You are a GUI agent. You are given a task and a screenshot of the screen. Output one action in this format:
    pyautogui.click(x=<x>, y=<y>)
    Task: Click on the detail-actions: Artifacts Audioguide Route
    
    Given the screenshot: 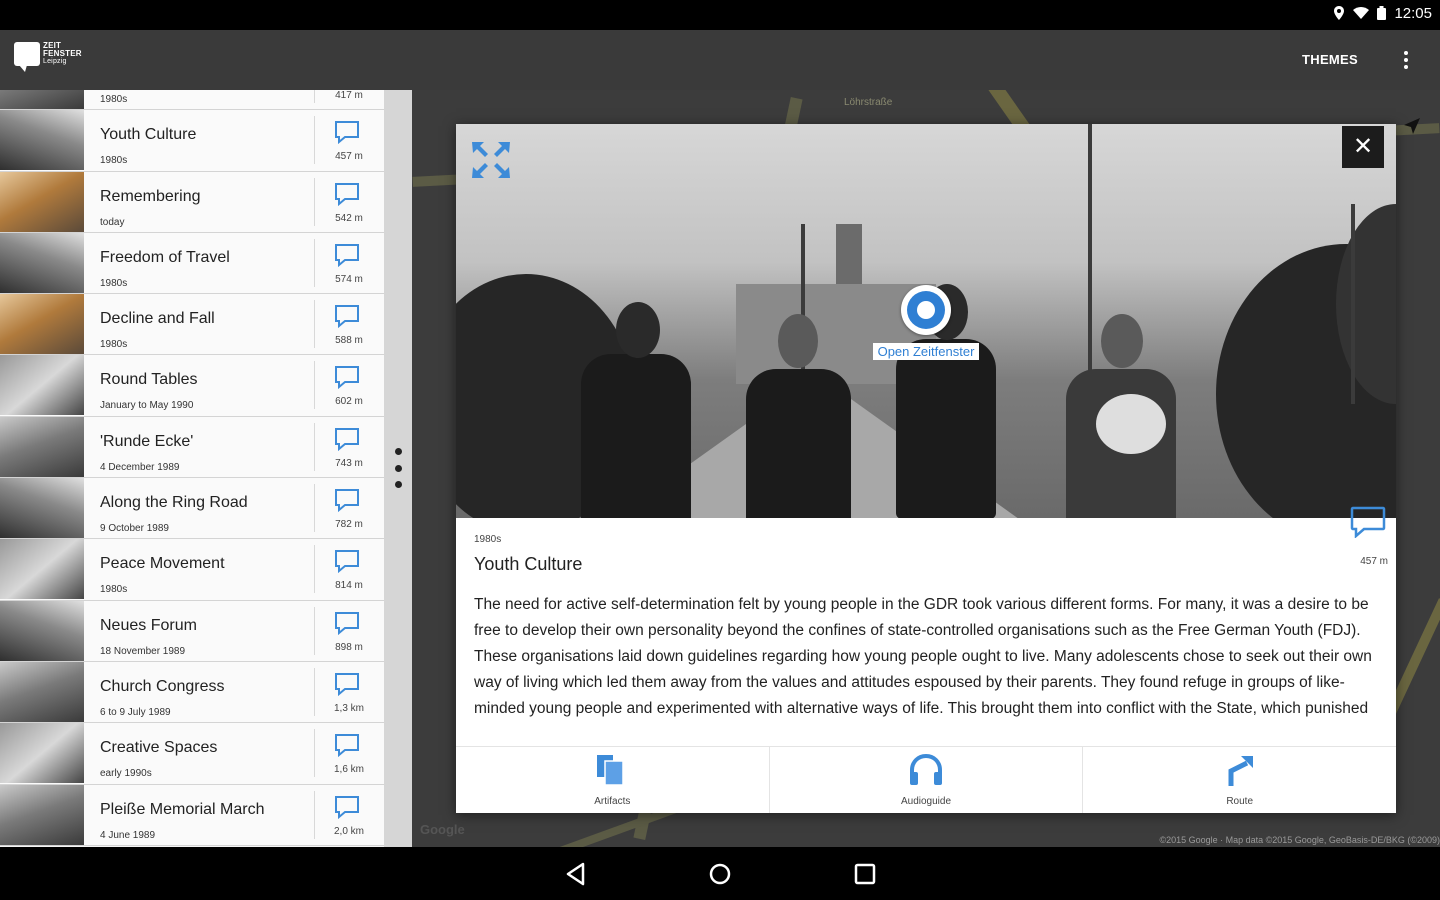 What is the action you would take?
    pyautogui.click(x=926, y=779)
    